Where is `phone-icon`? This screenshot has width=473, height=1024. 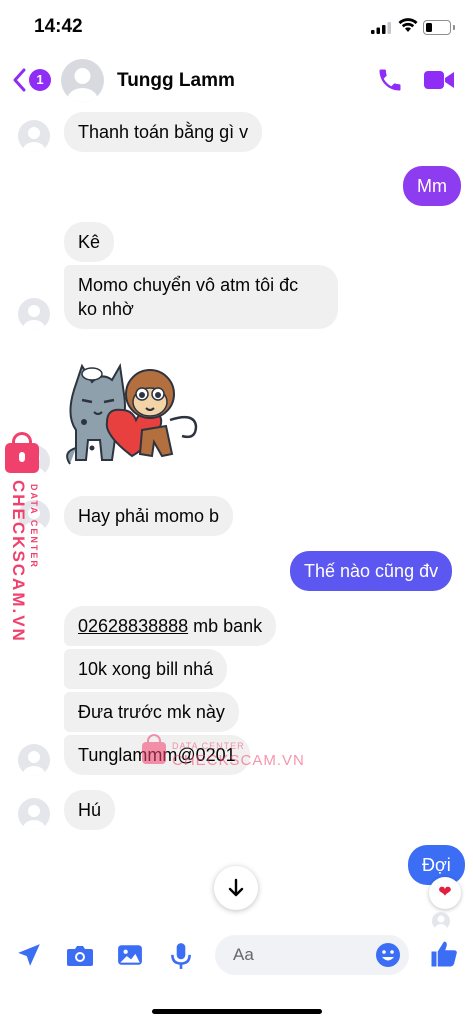 phone-icon is located at coordinates (390, 80).